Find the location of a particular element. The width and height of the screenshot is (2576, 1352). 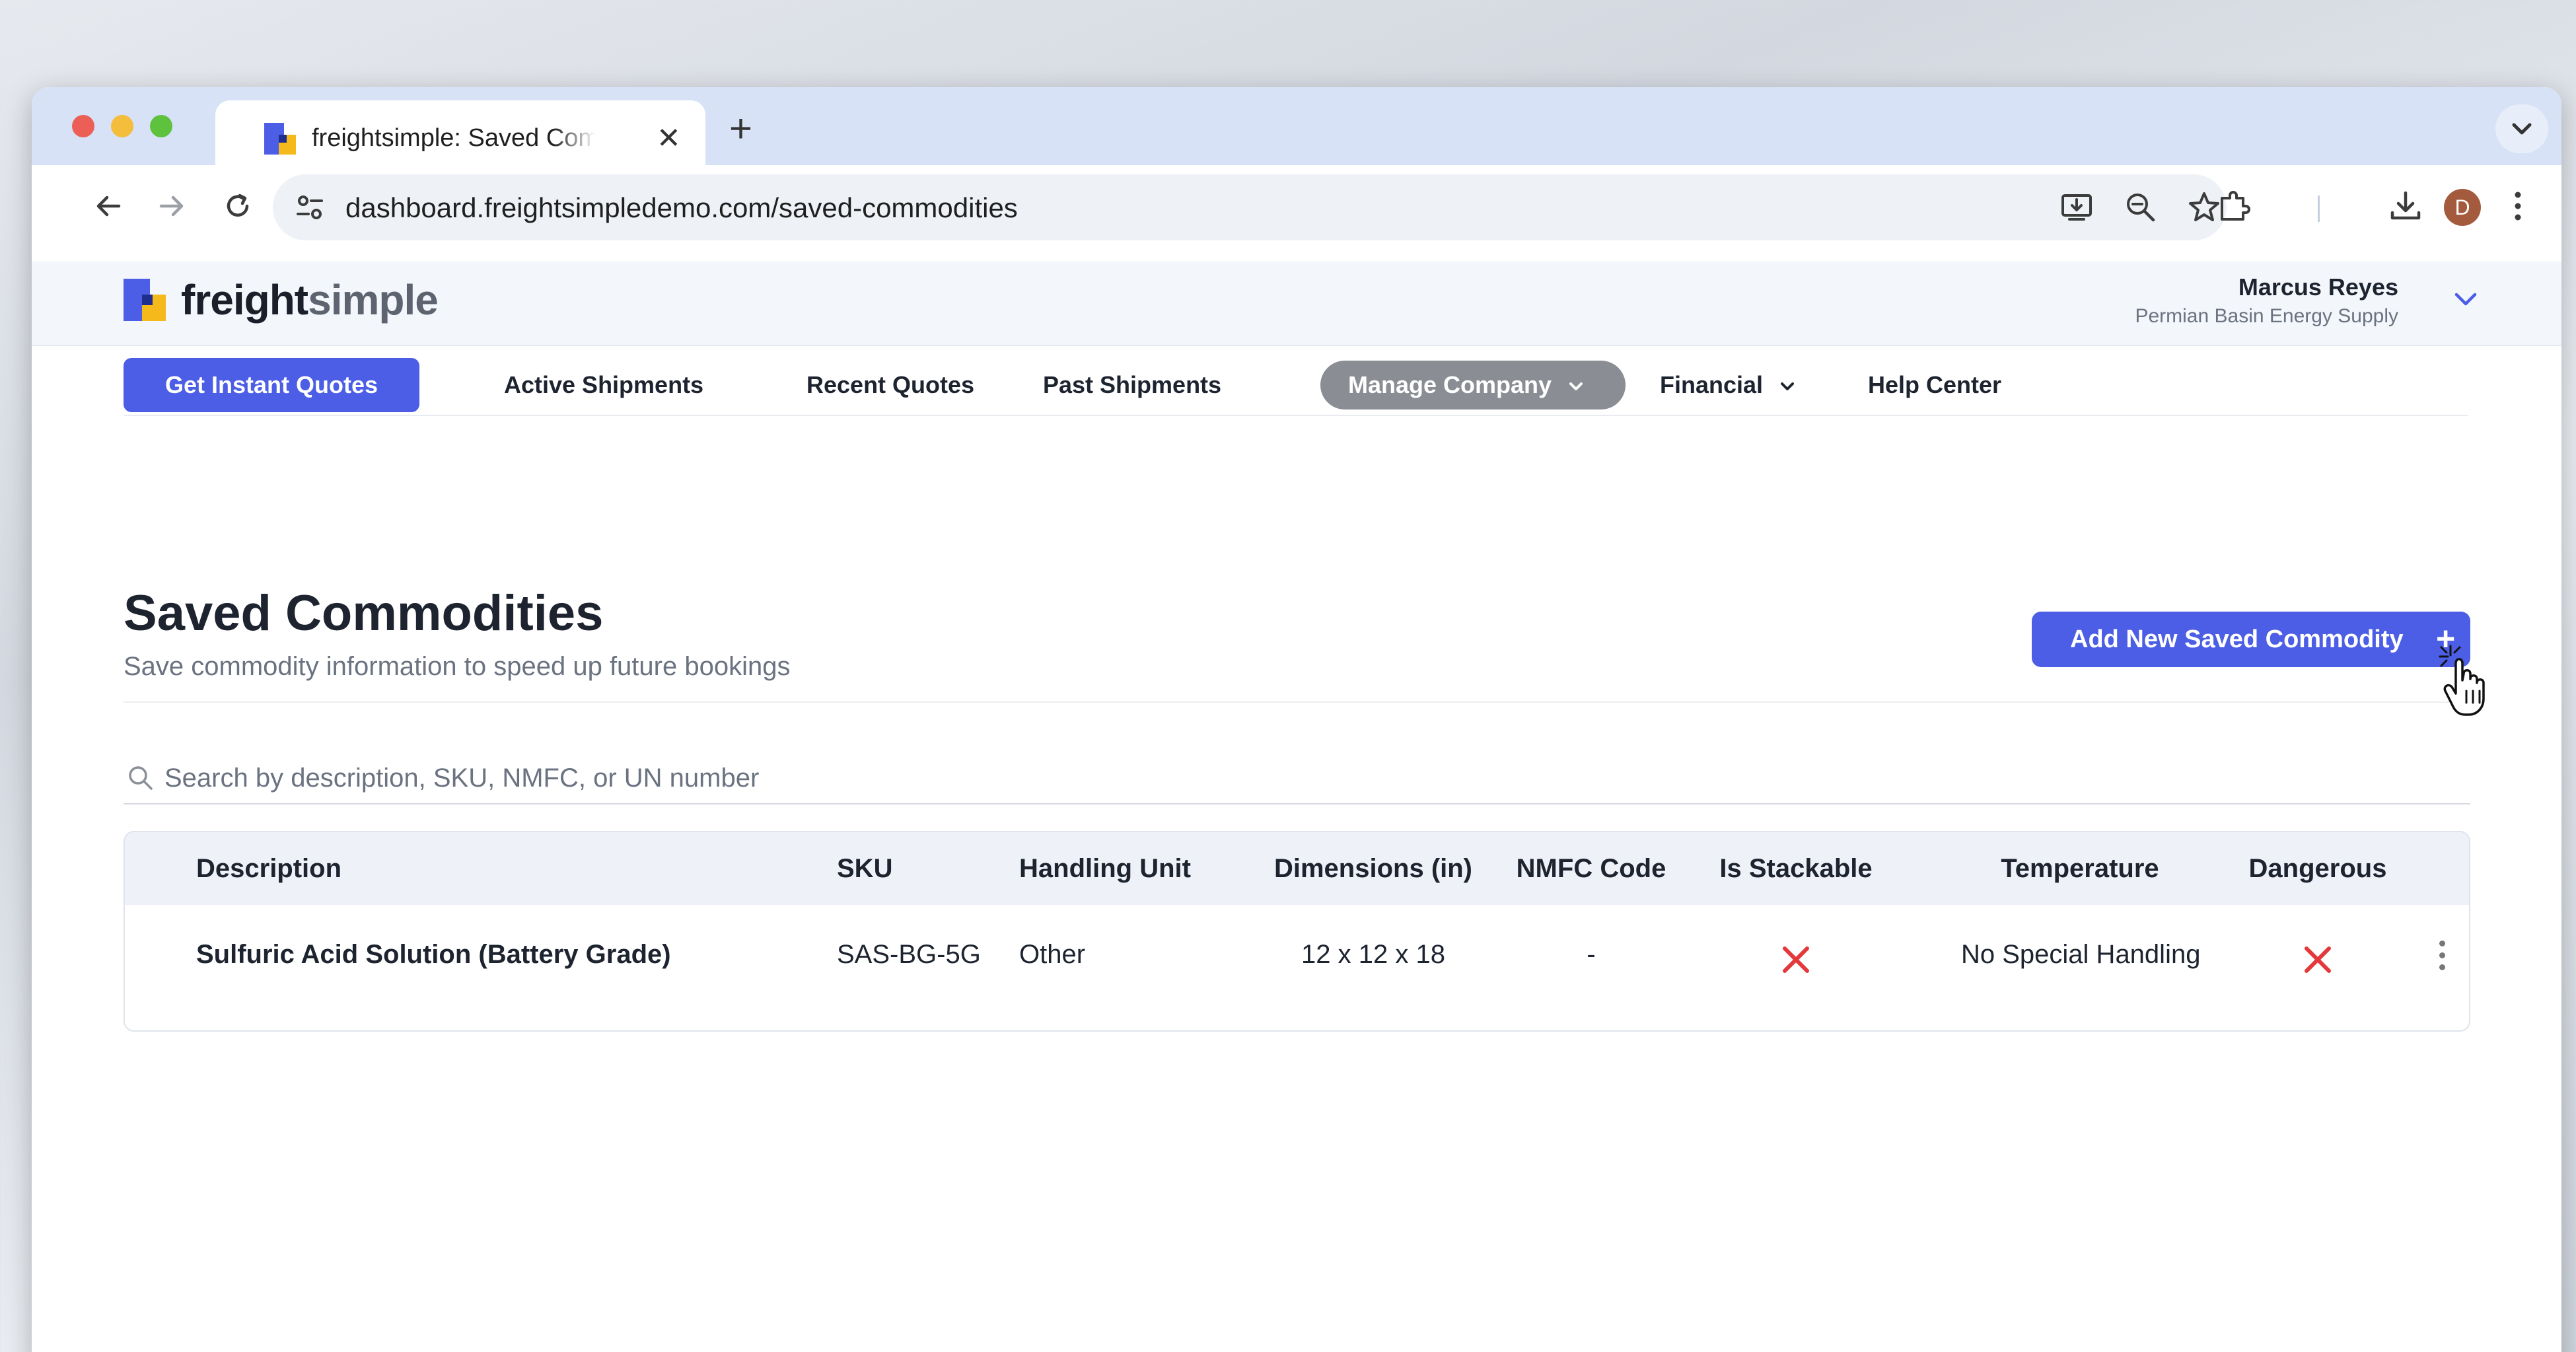

toolbar-separator is located at coordinates (2319, 209).